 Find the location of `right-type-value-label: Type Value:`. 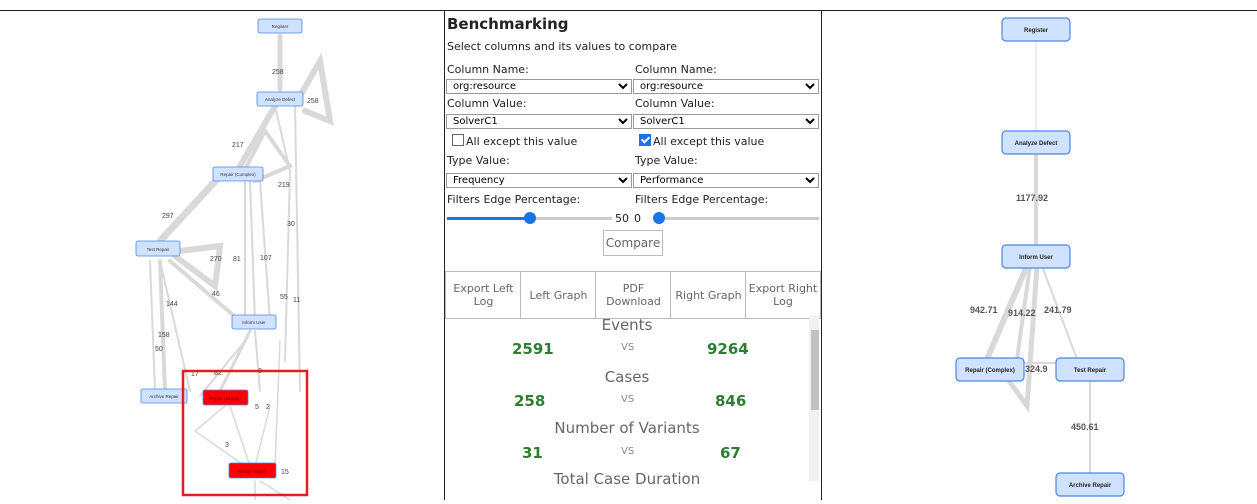

right-type-value-label: Type Value: is located at coordinates (666, 160).